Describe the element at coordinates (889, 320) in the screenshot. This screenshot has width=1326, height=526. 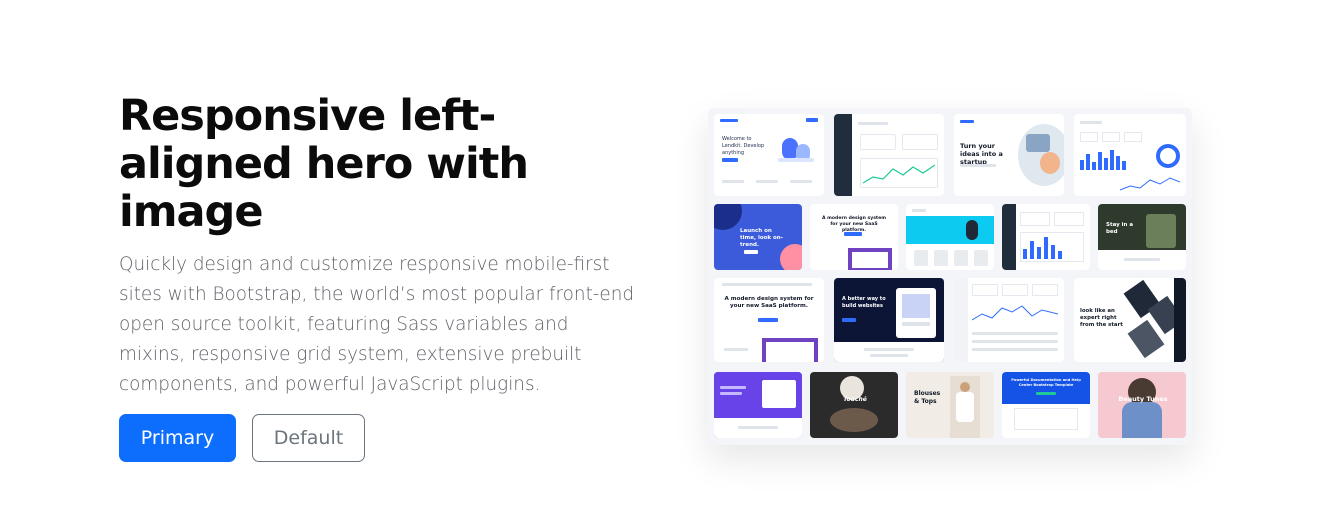
I see `template-thumbnail: A better way to build websites` at that location.